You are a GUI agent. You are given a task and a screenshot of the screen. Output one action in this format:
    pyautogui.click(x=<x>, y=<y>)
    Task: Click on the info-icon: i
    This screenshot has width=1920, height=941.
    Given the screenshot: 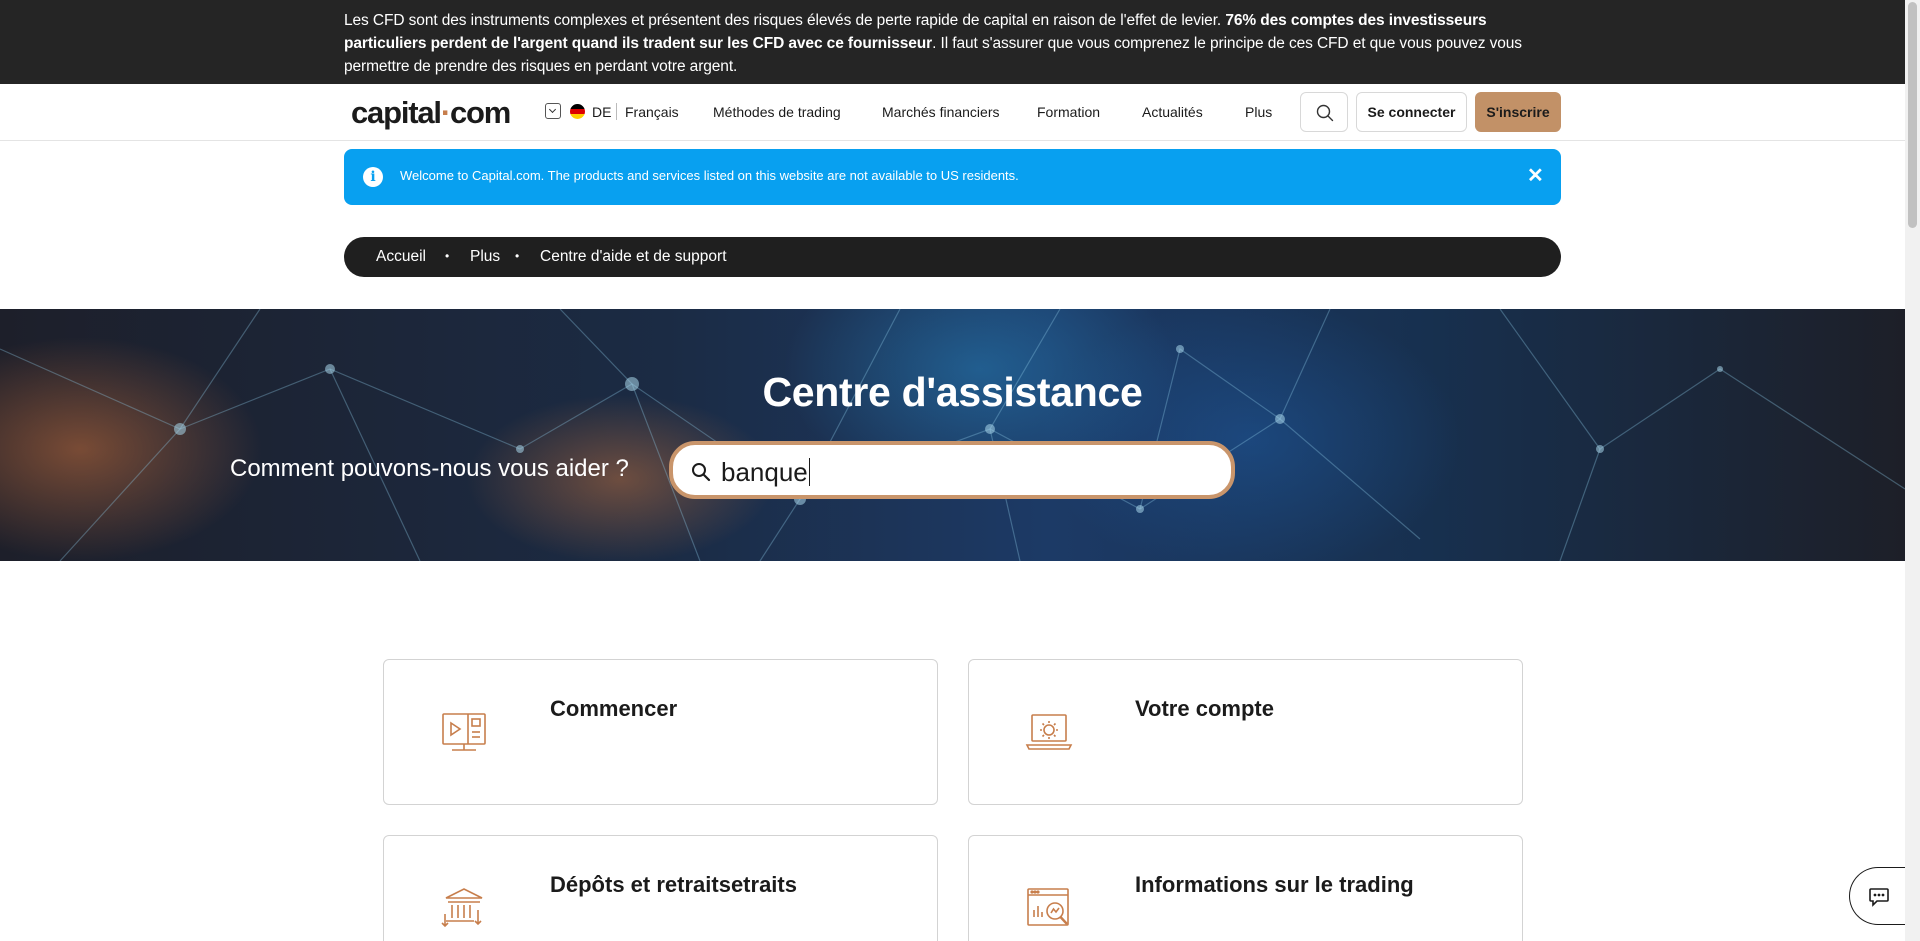 What is the action you would take?
    pyautogui.click(x=373, y=177)
    